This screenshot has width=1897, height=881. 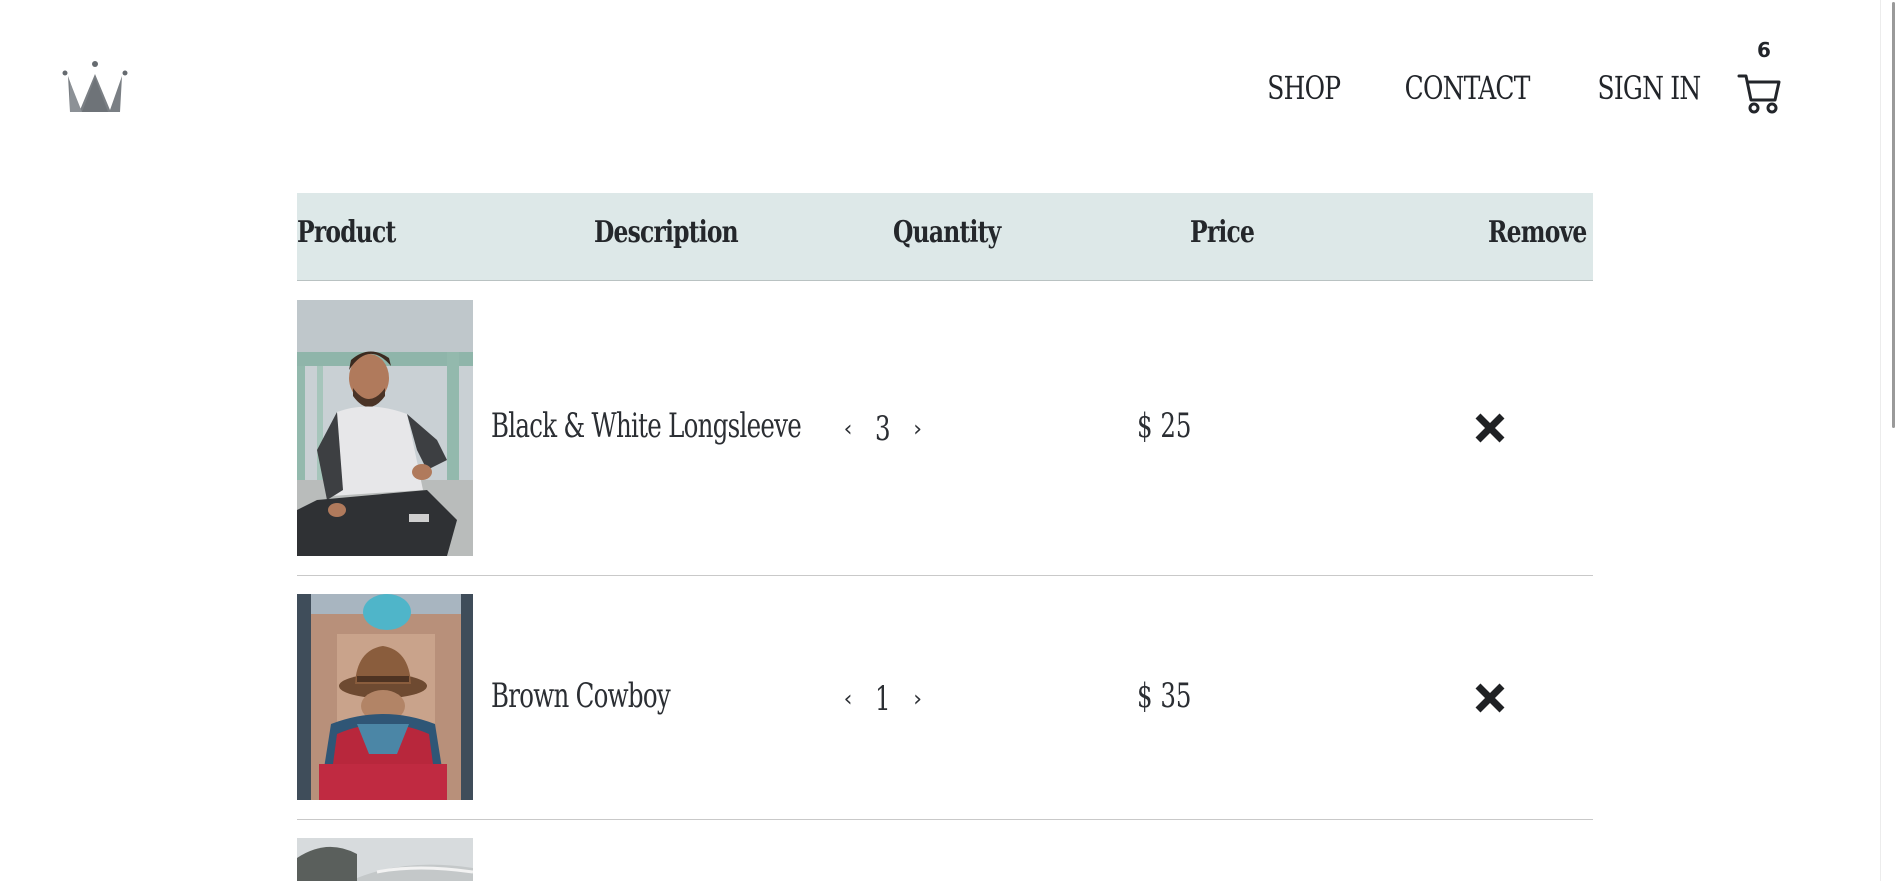 I want to click on quantity-stepper: ‹ 3 ›, so click(x=883, y=429).